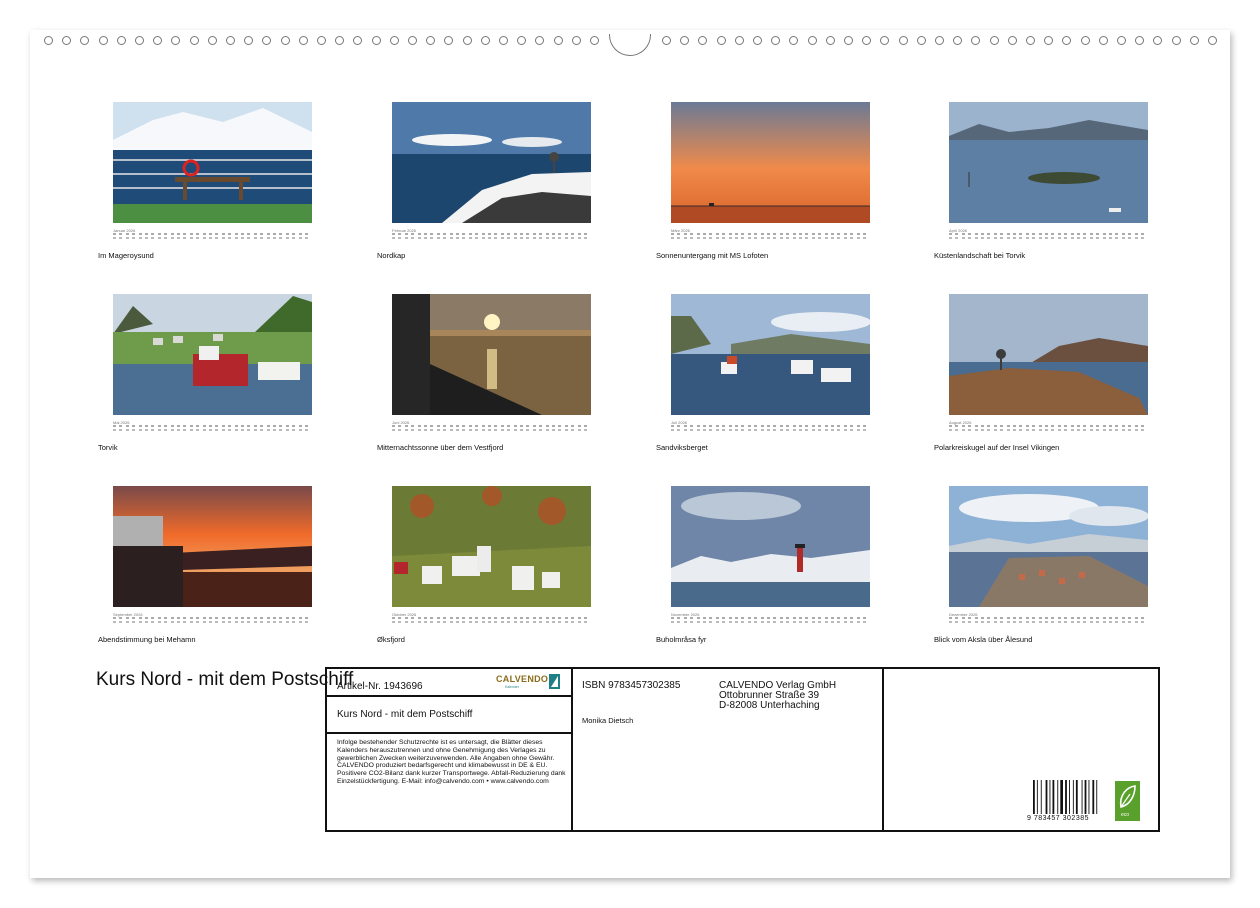  I want to click on calvendo-logo-icon, so click(554, 681).